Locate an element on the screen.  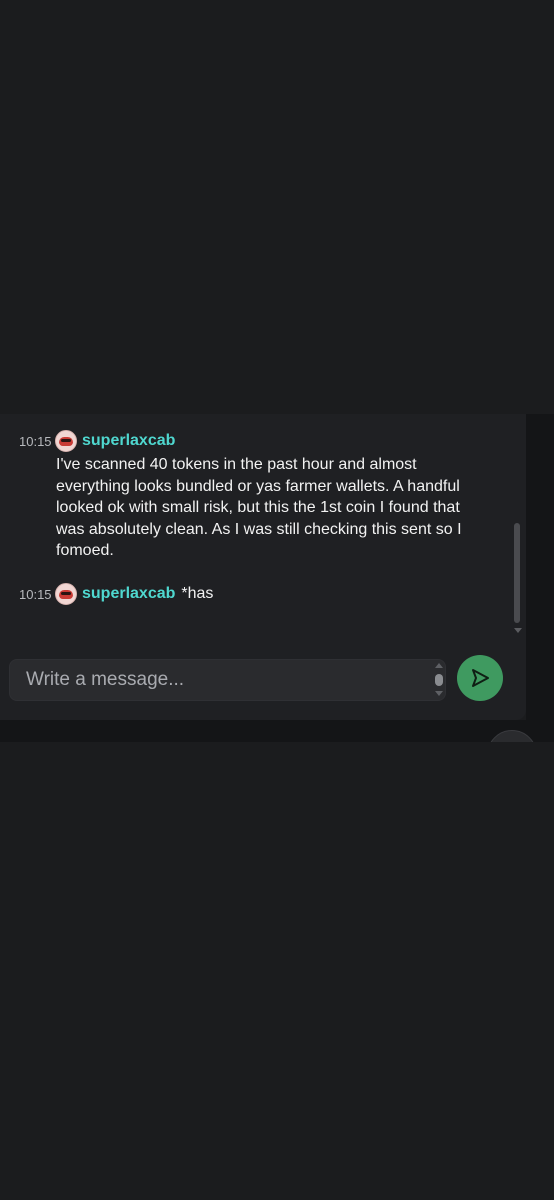
message-header: 10:15 superlaxcab *has is located at coordinates (254, 594).